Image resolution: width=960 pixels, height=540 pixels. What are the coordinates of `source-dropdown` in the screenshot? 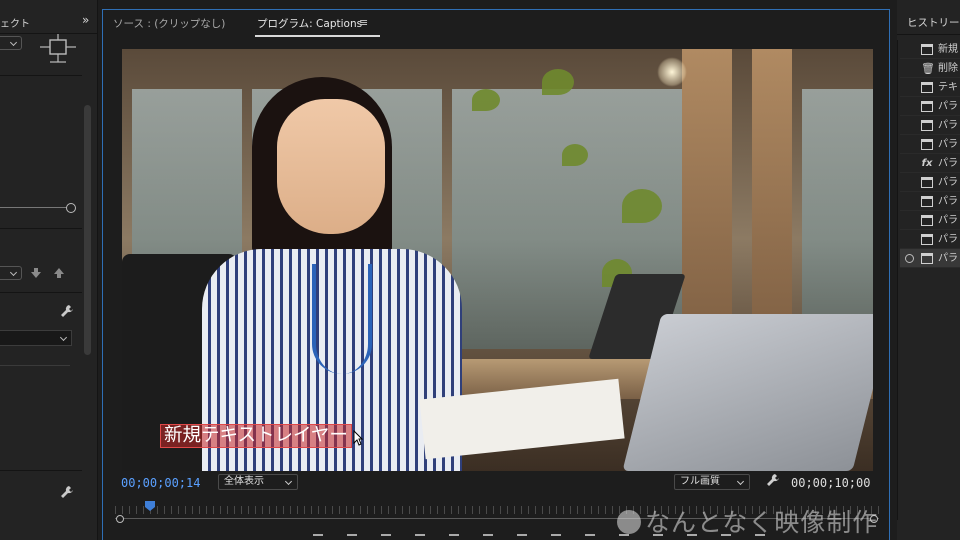 It's located at (11, 43).